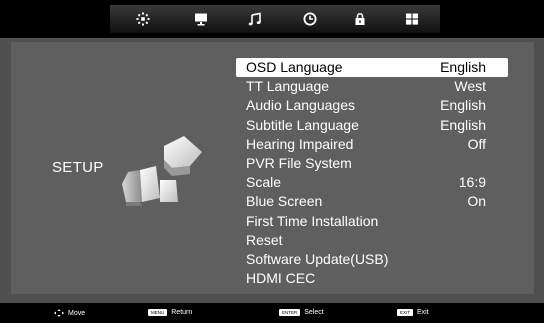  I want to click on top-menu-bar, so click(272, 19).